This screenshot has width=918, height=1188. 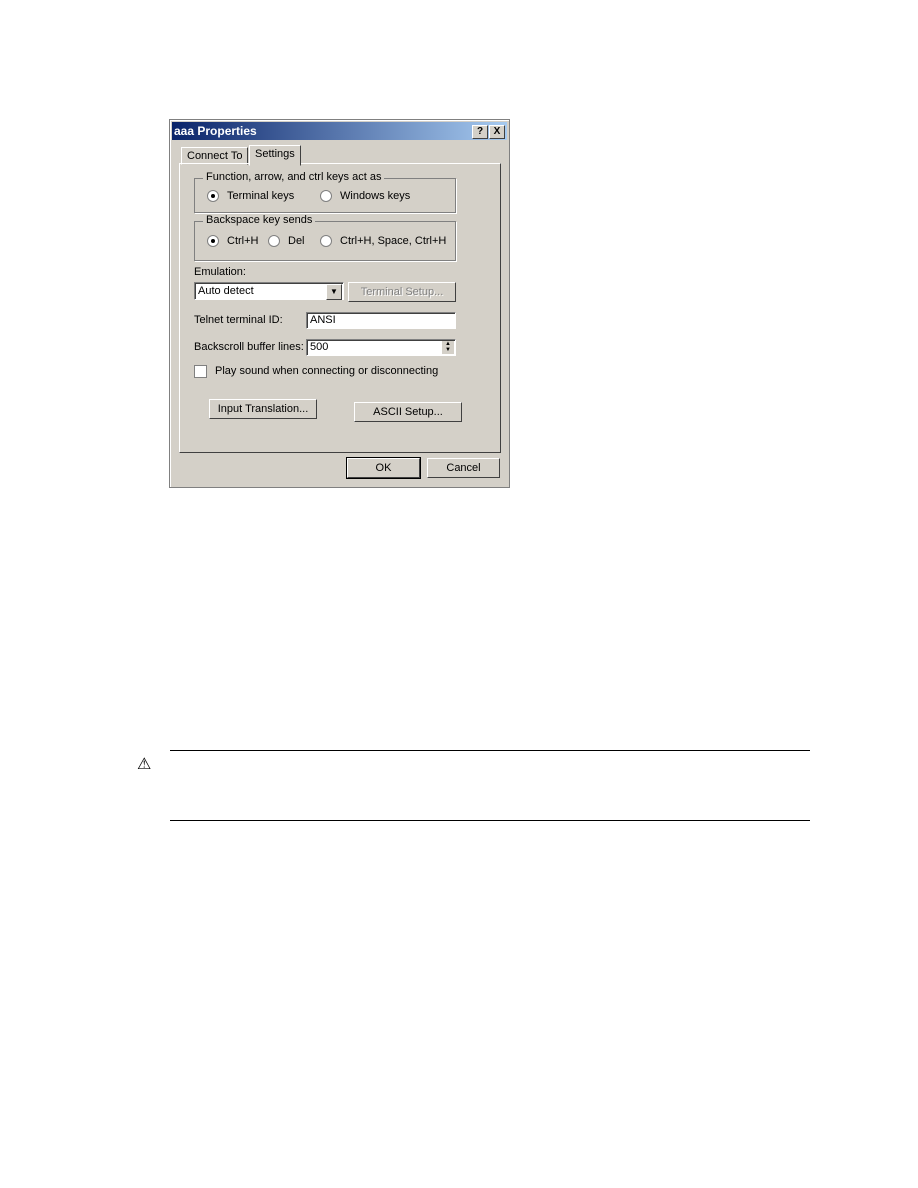 What do you see at coordinates (490, 750) in the screenshot?
I see `top-rule` at bounding box center [490, 750].